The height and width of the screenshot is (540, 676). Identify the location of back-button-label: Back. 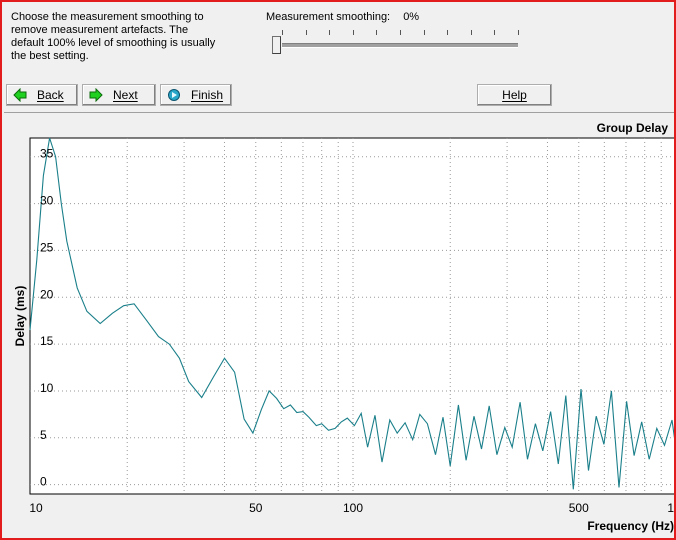
(50, 95).